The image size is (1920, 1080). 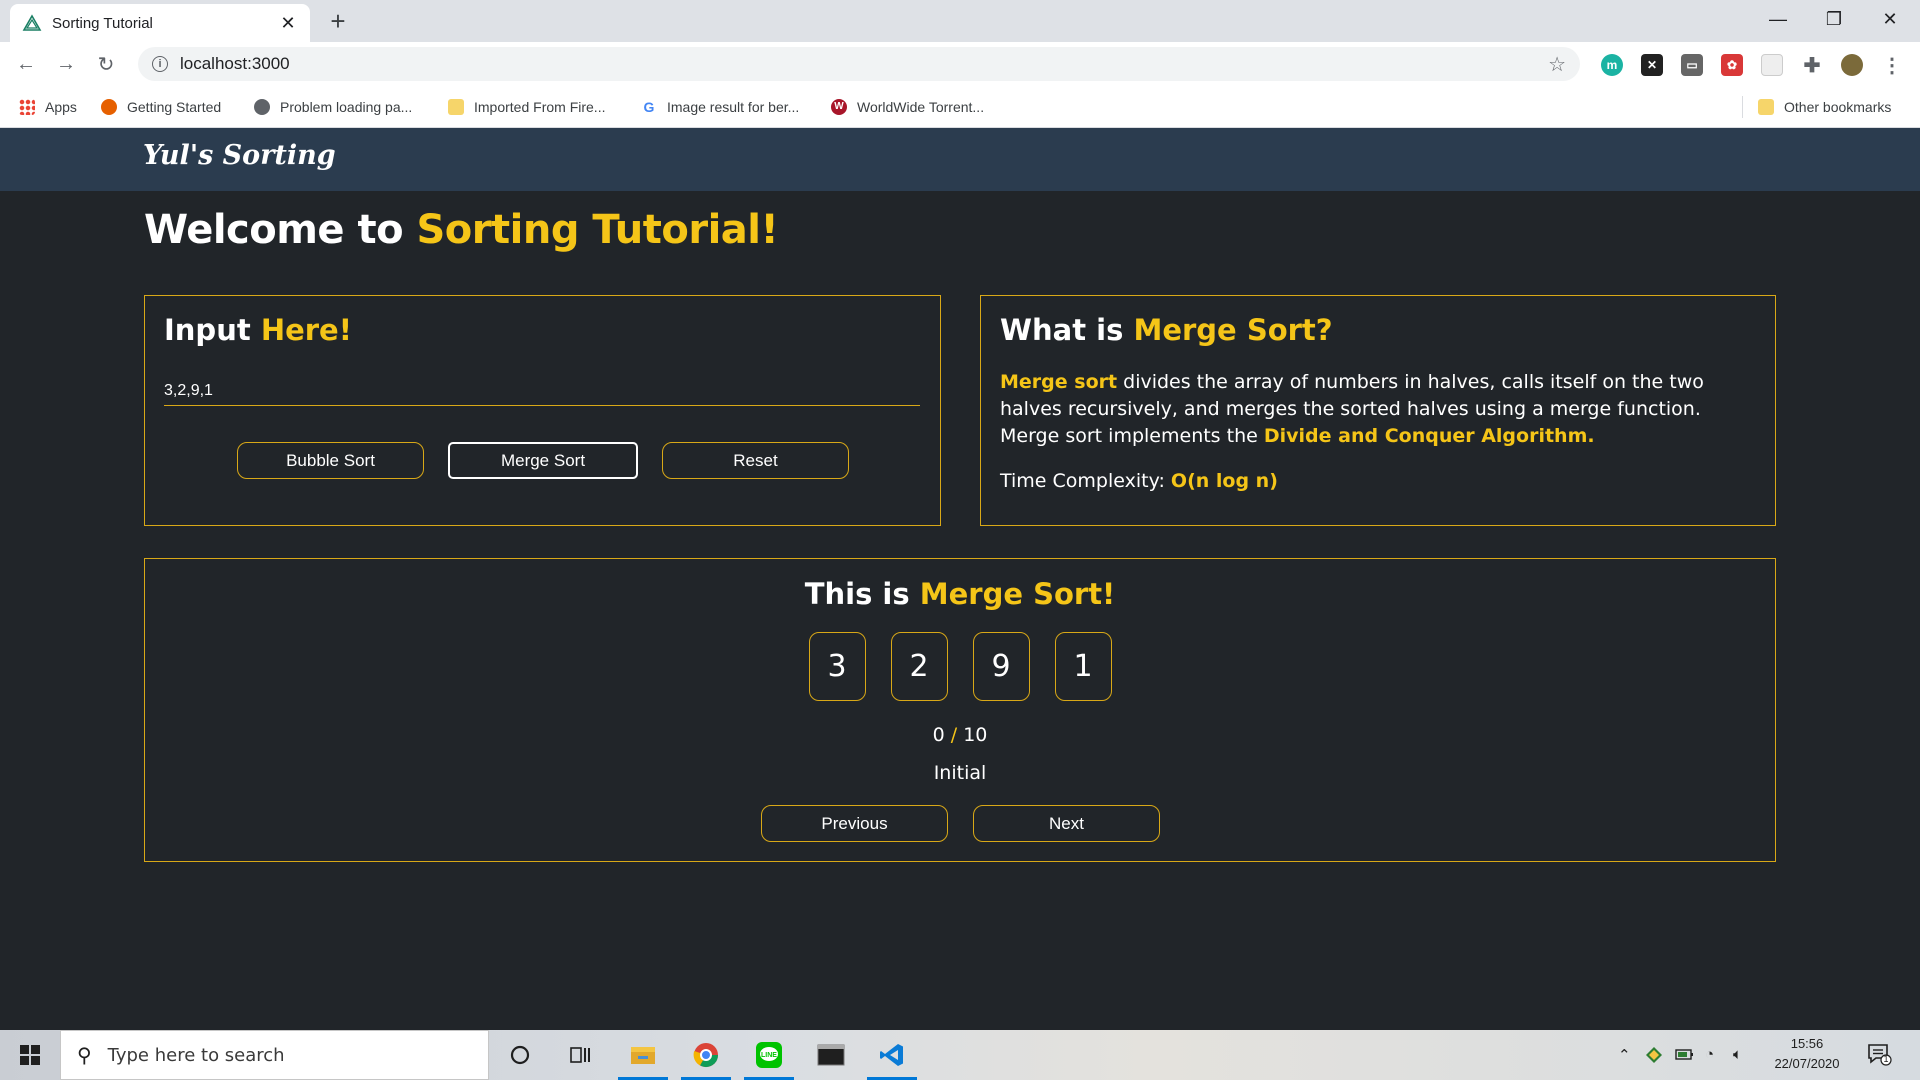 What do you see at coordinates (1886, 1059) in the screenshot?
I see `notification-count: 1` at bounding box center [1886, 1059].